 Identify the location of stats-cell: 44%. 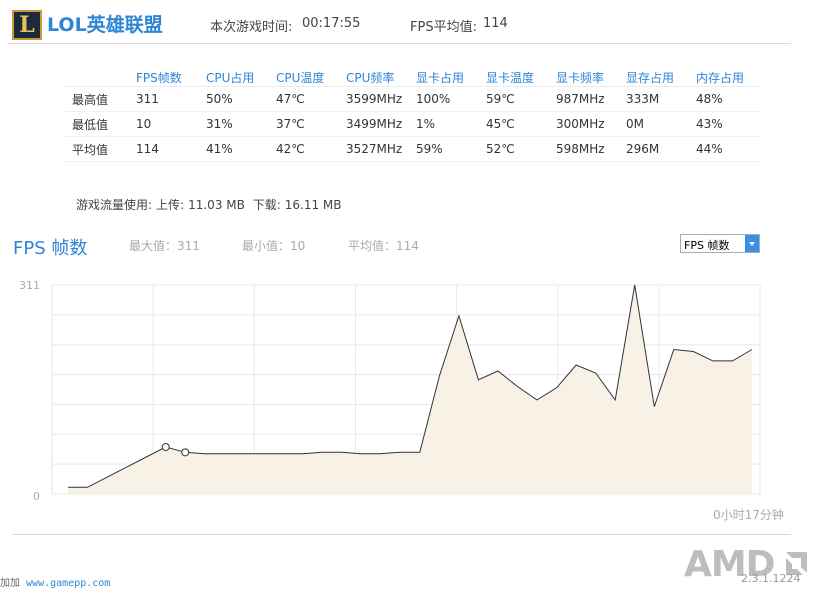
(727, 149).